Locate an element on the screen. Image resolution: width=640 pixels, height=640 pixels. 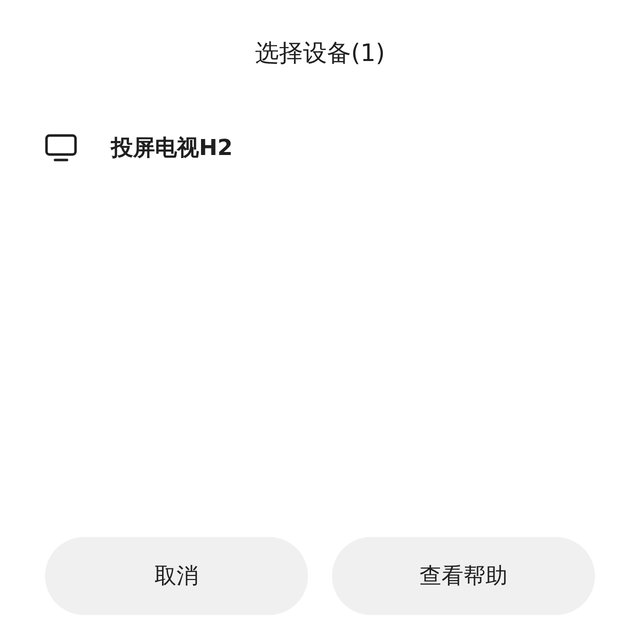
dialog-button: 查看帮助 is located at coordinates (463, 576).